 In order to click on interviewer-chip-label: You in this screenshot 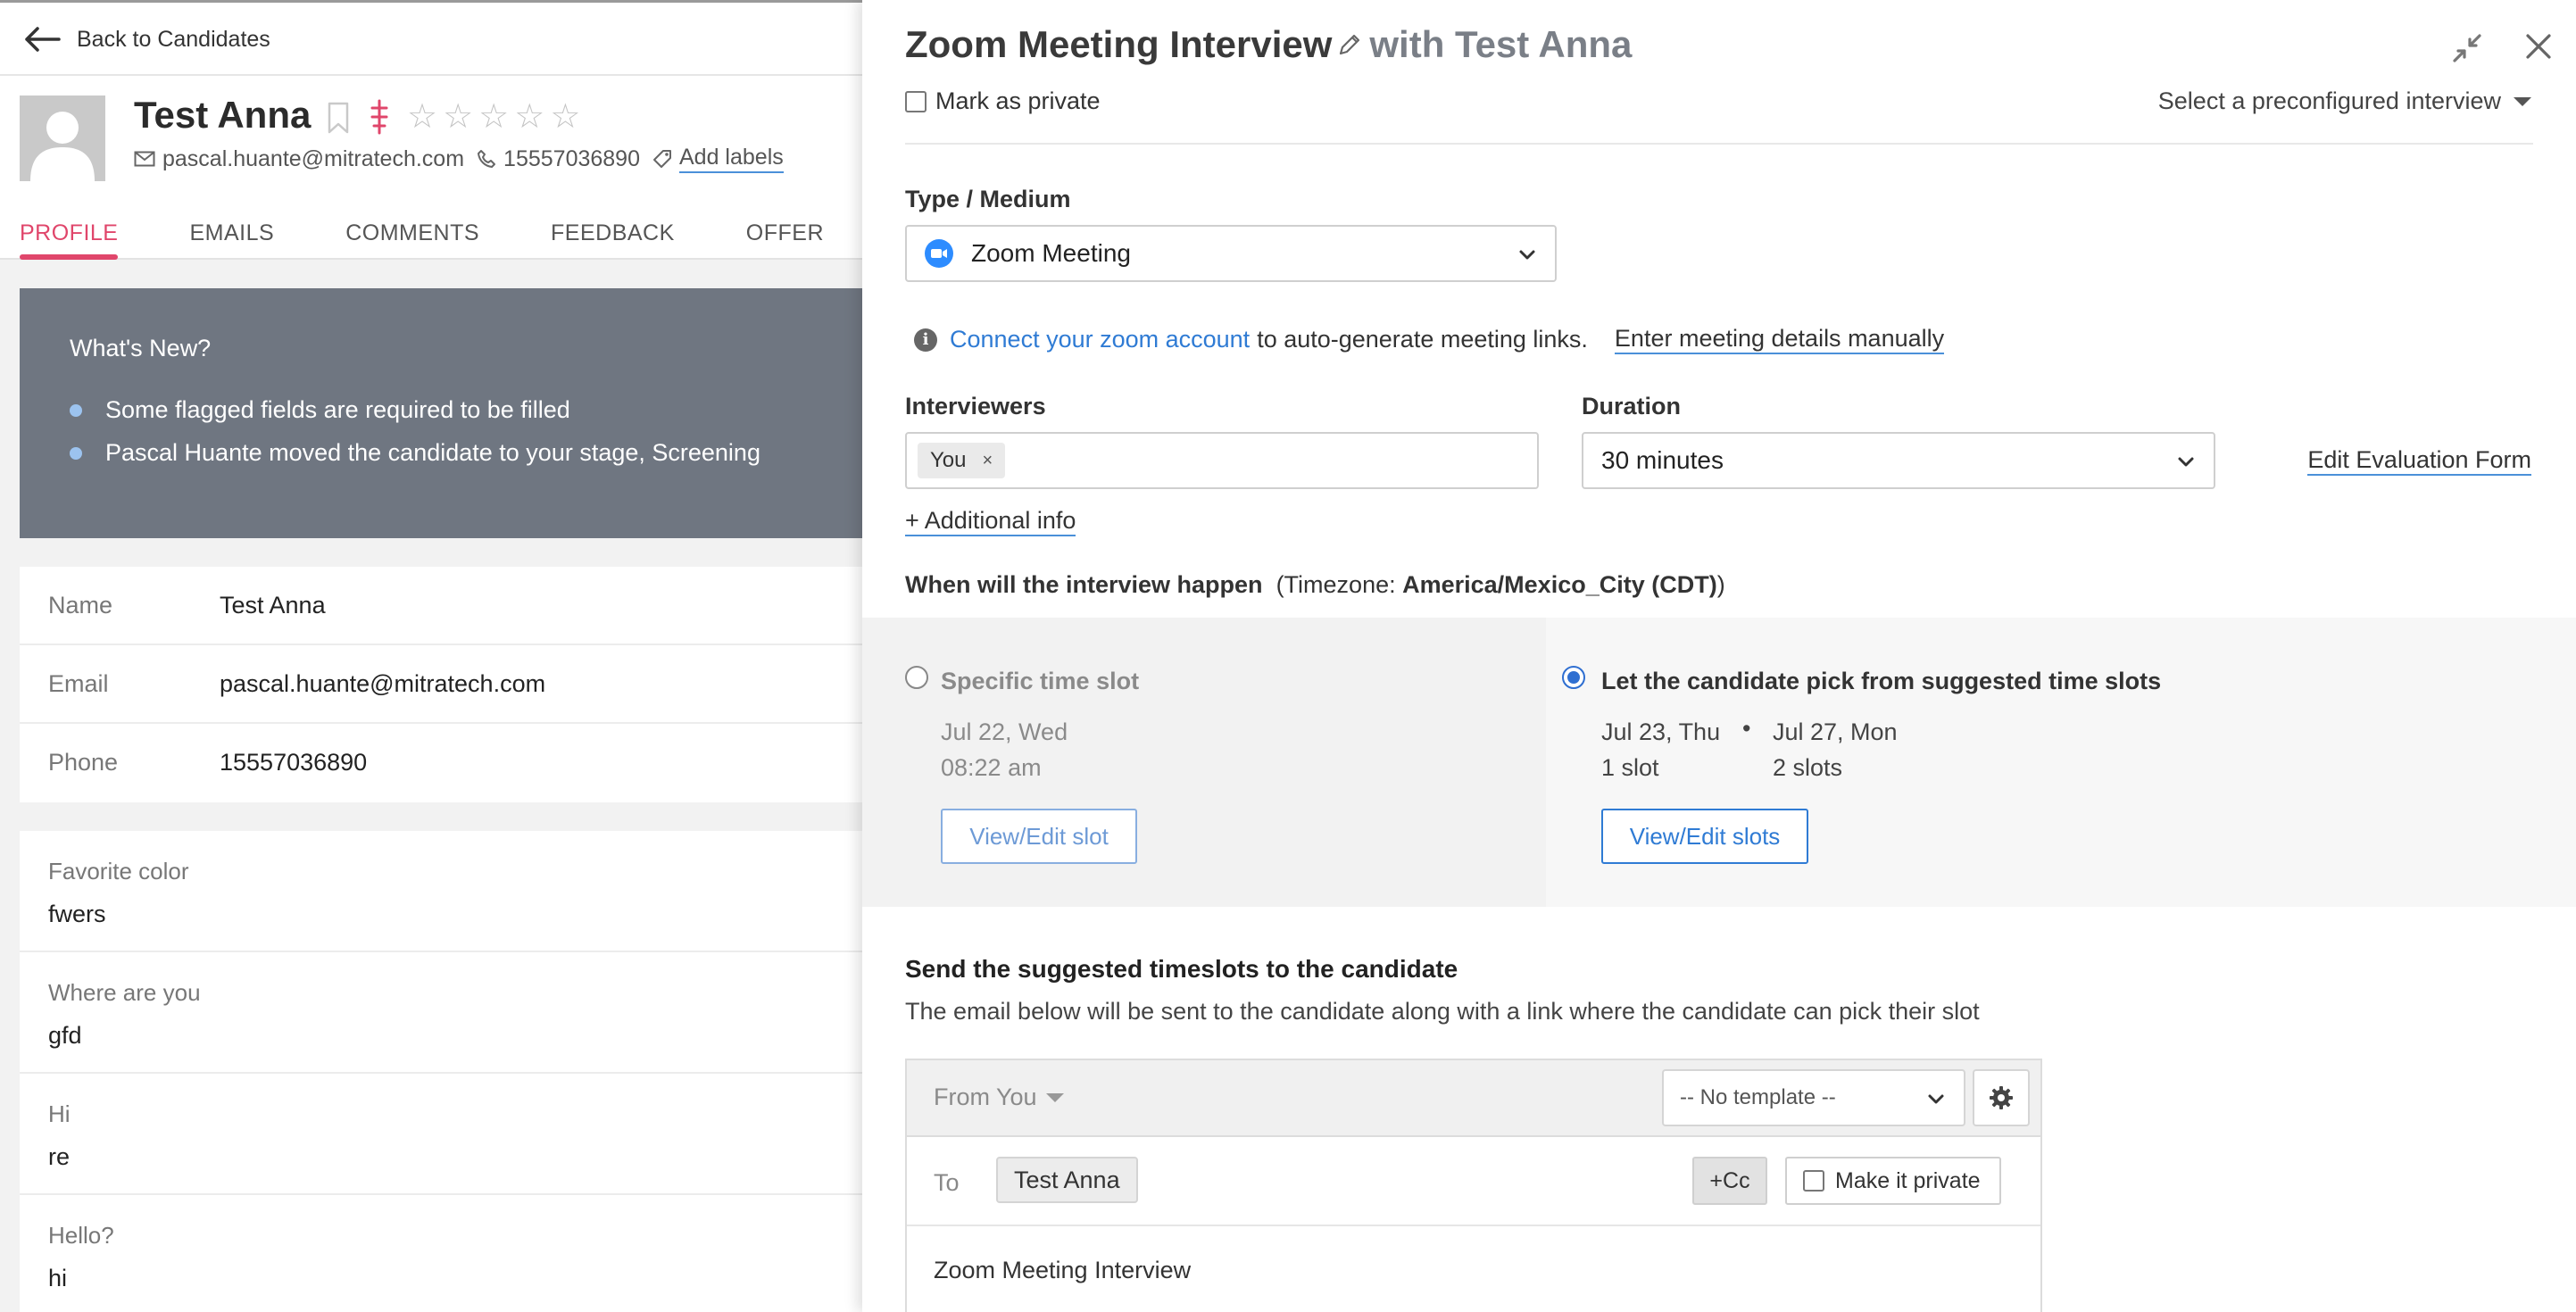, I will do `click(949, 460)`.